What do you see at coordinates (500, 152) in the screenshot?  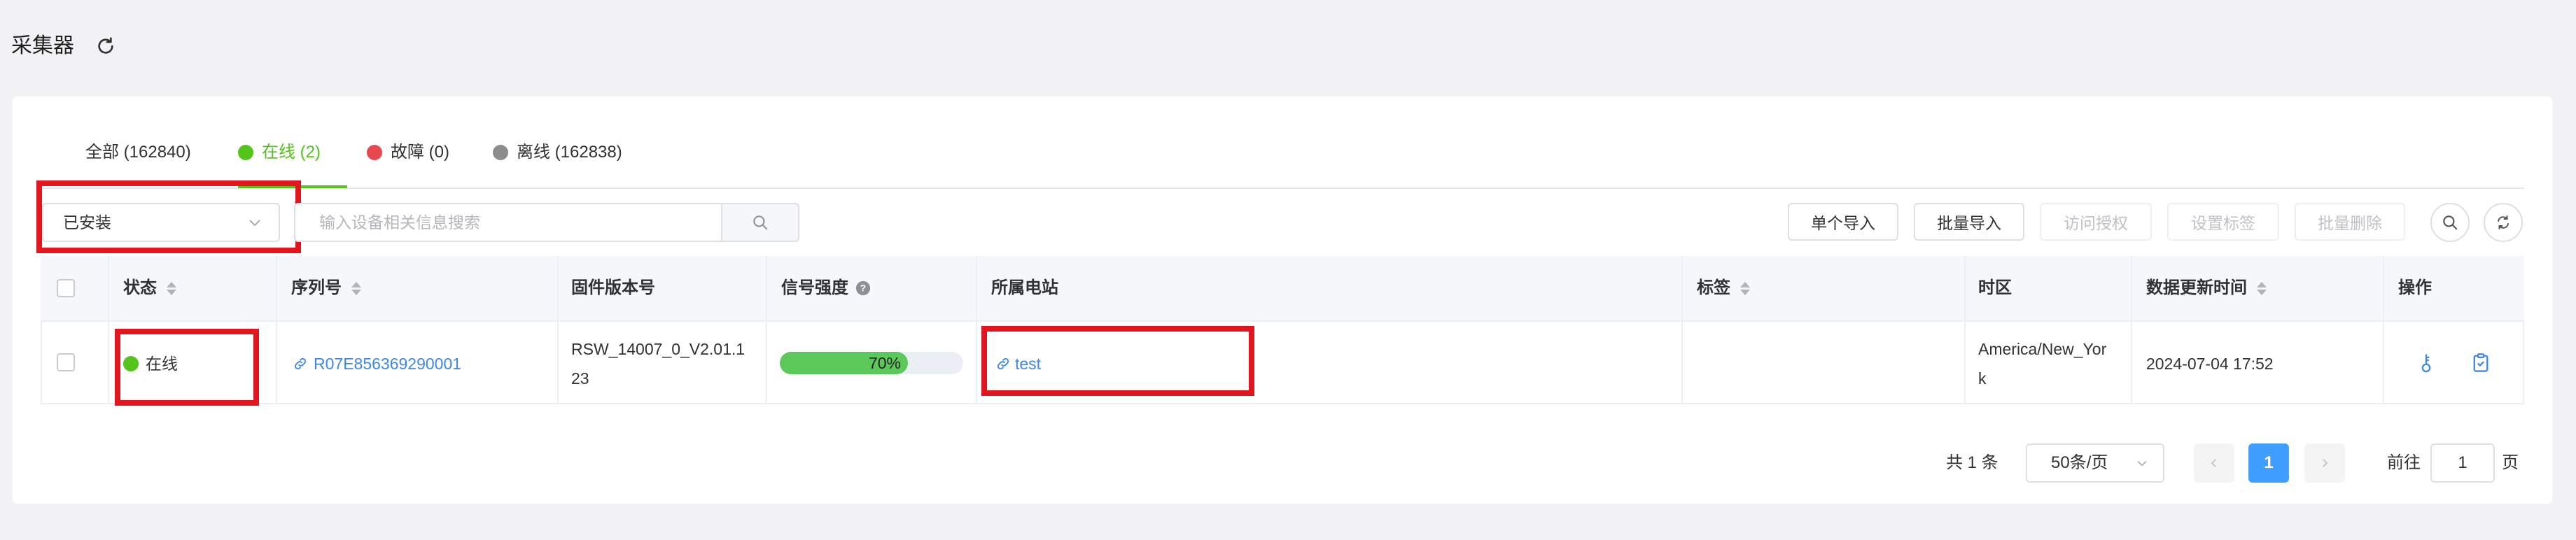 I see `offline-dot-icon` at bounding box center [500, 152].